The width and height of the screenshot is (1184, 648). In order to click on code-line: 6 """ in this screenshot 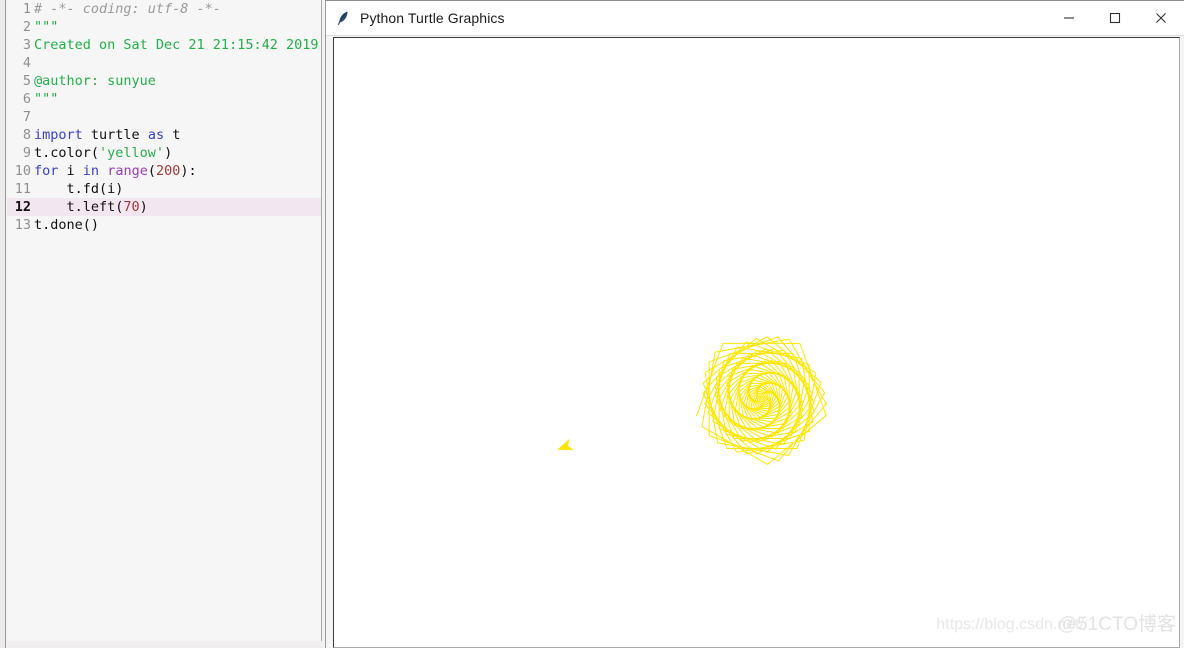, I will do `click(164, 99)`.